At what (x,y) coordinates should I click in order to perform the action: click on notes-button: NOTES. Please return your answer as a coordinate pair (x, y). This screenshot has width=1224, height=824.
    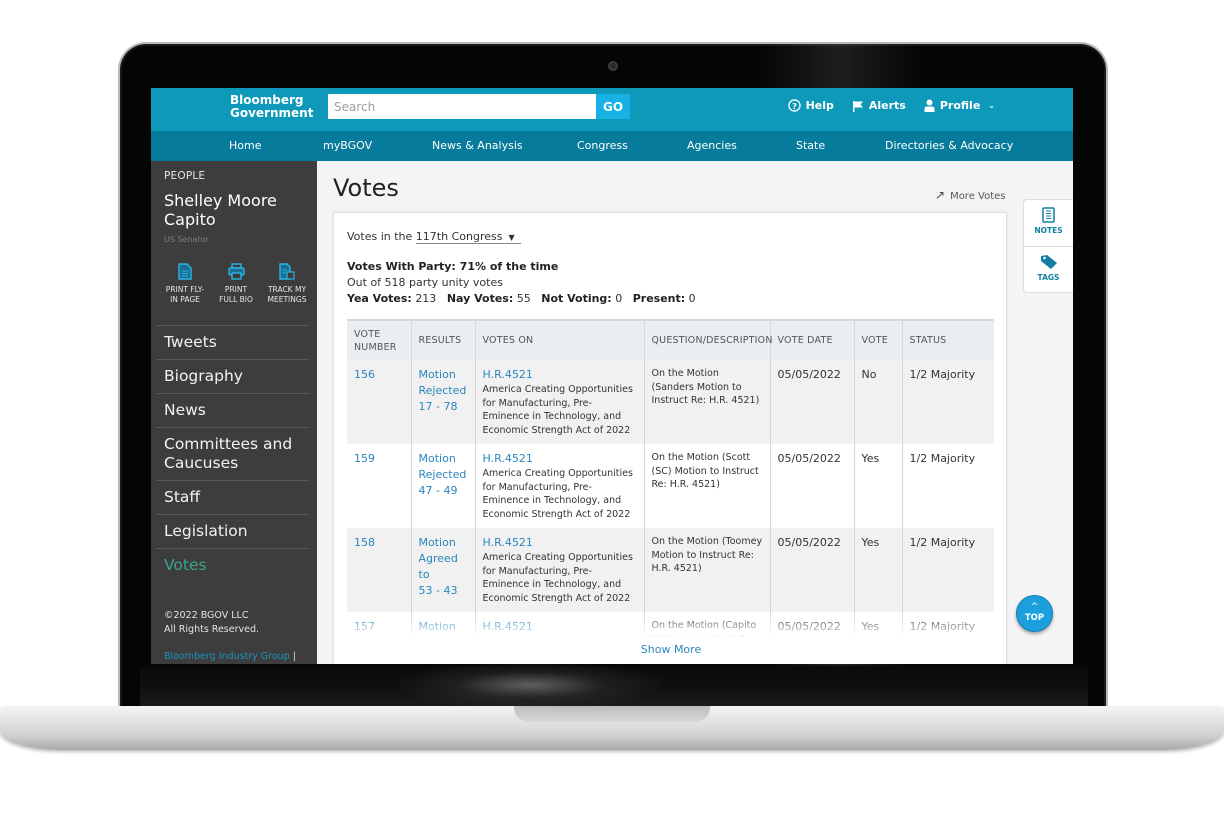
    Looking at the image, I should click on (1048, 223).